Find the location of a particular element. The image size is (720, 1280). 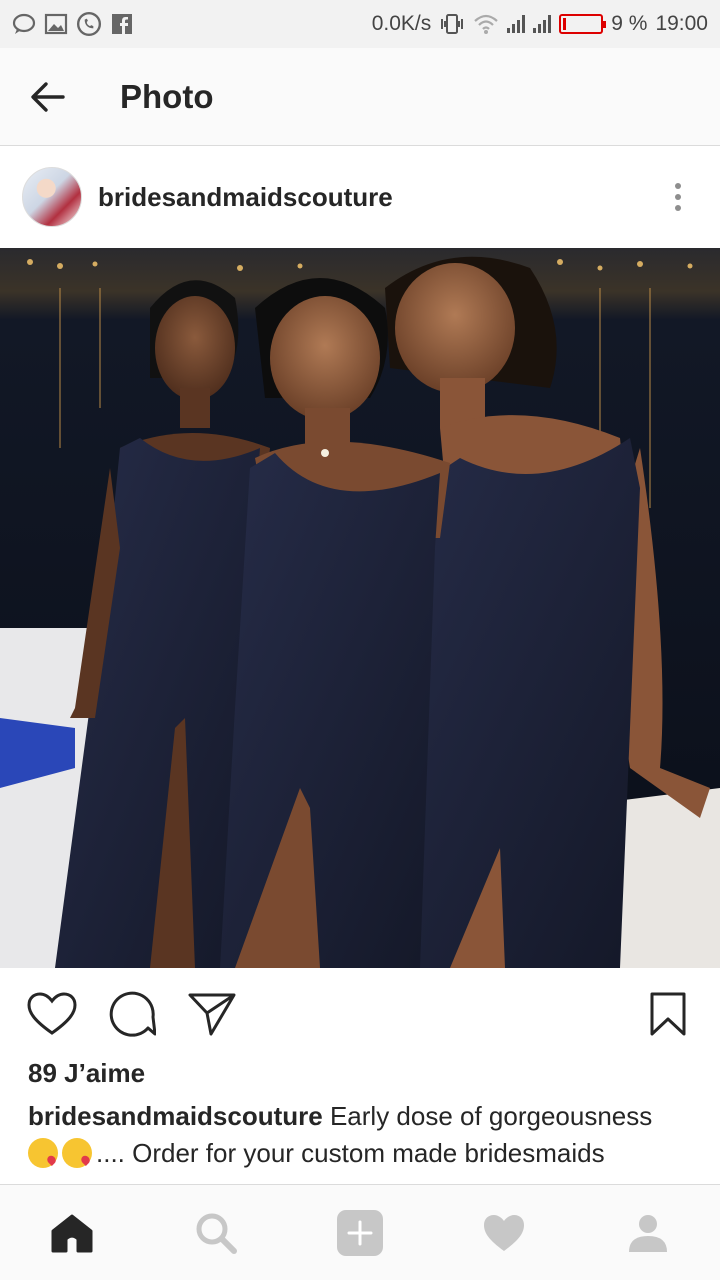

bottom-navigation is located at coordinates (360, 1232).